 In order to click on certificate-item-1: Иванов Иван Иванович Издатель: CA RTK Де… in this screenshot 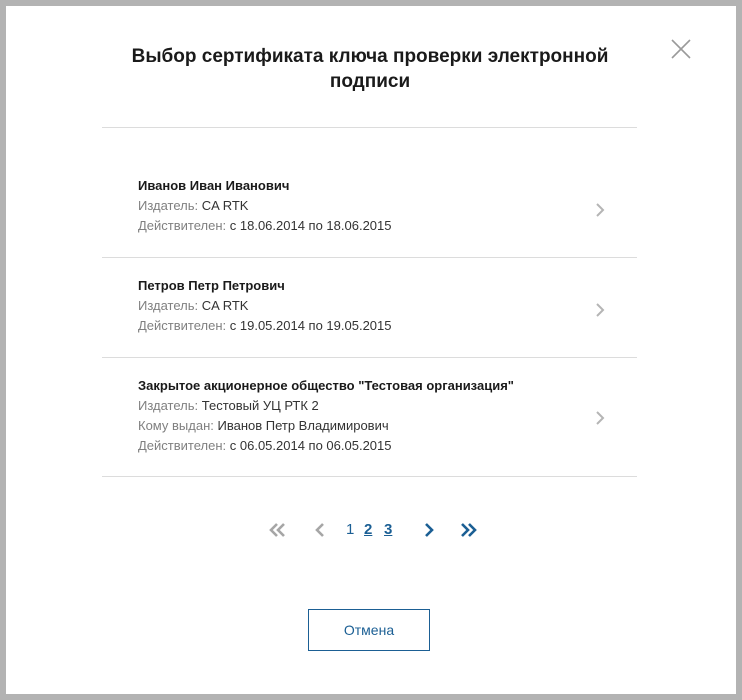, I will do `click(369, 193)`.